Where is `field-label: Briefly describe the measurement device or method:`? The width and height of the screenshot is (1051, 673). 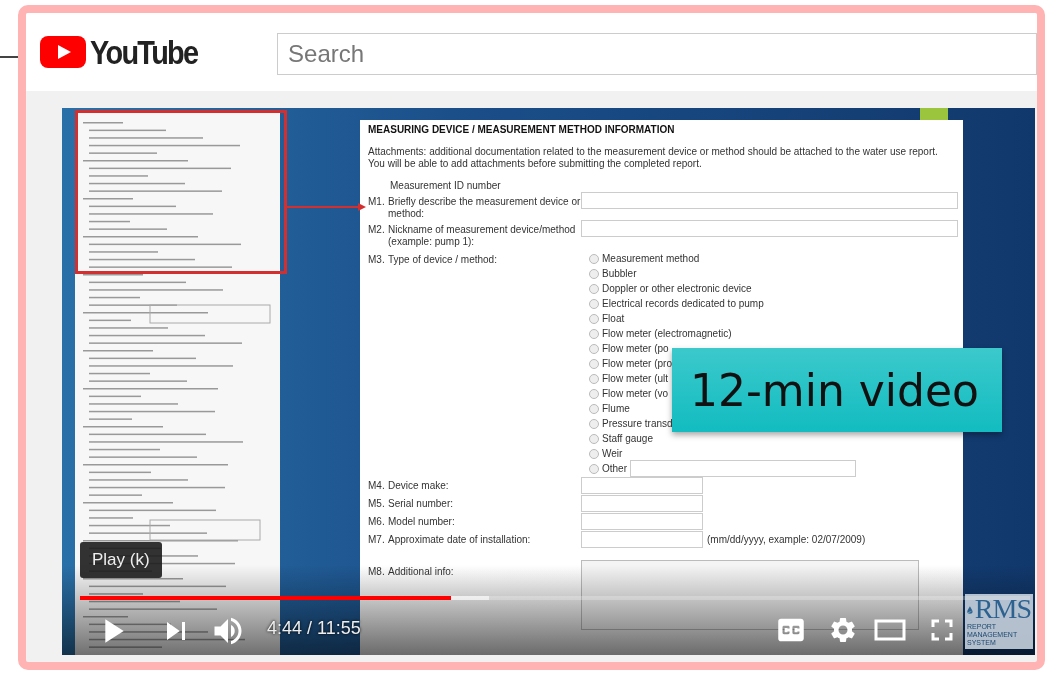
field-label: Briefly describe the measurement device or method: is located at coordinates (484, 208).